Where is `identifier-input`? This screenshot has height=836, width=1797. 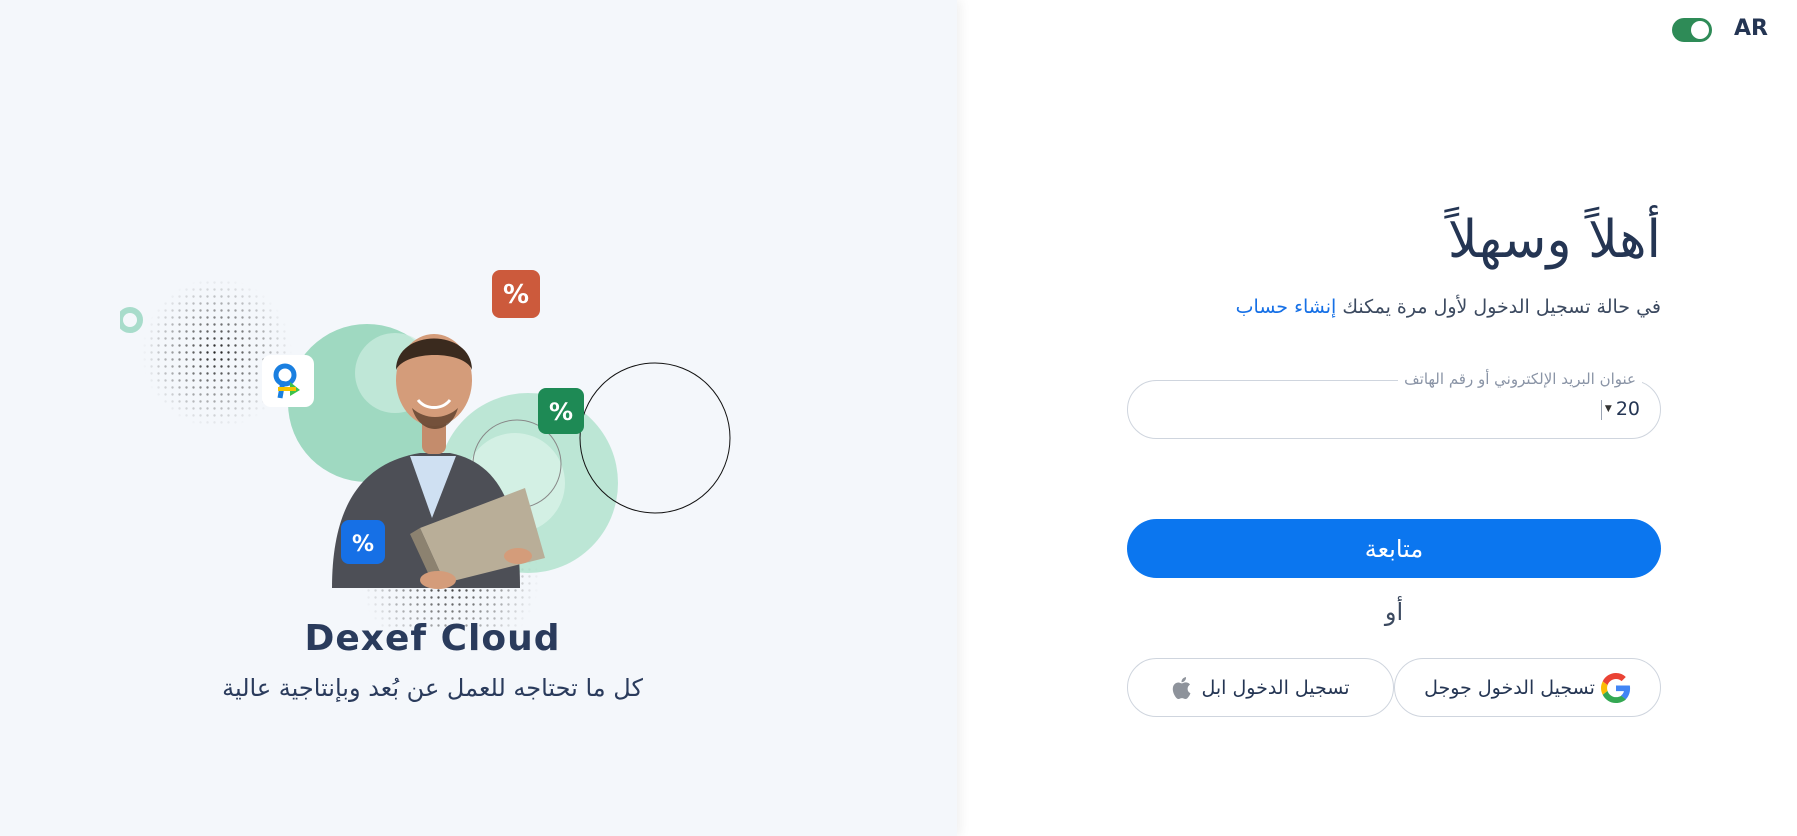 identifier-input is located at coordinates (1371, 410).